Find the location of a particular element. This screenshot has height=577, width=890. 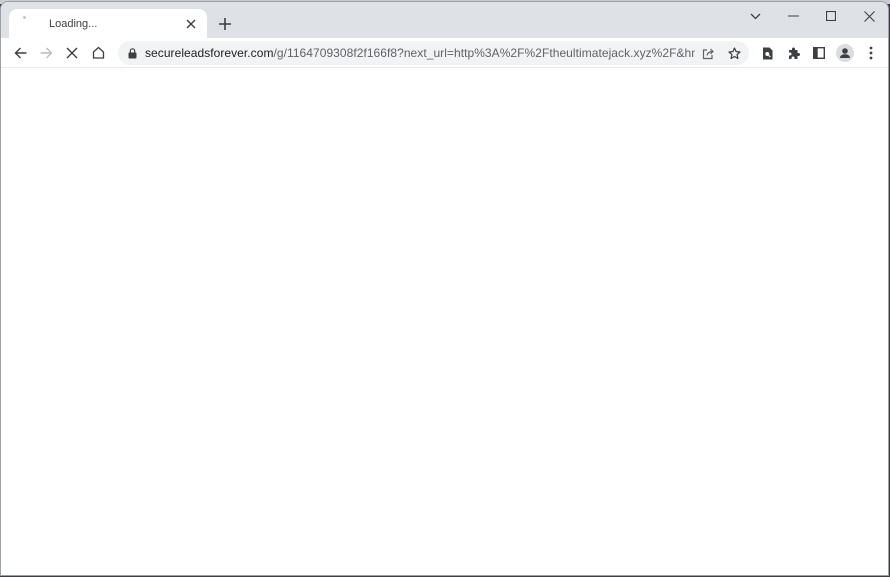

side-panel-button is located at coordinates (819, 53).